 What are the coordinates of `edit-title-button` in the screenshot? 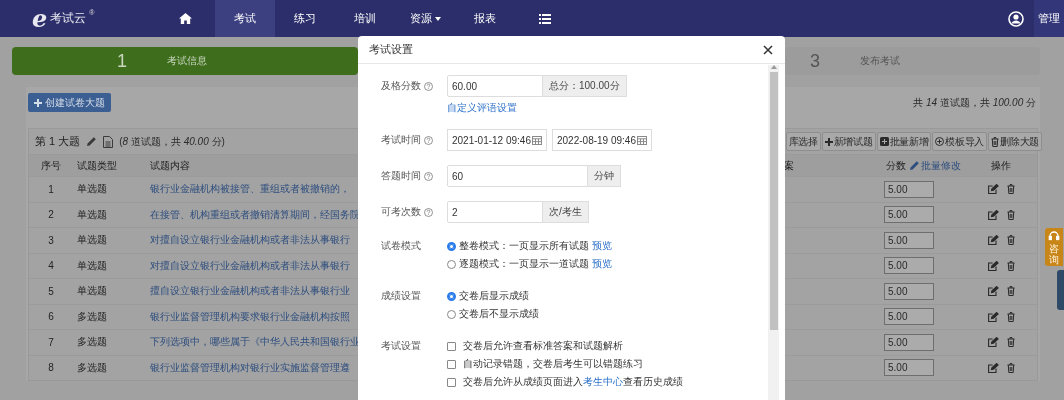 It's located at (92, 141).